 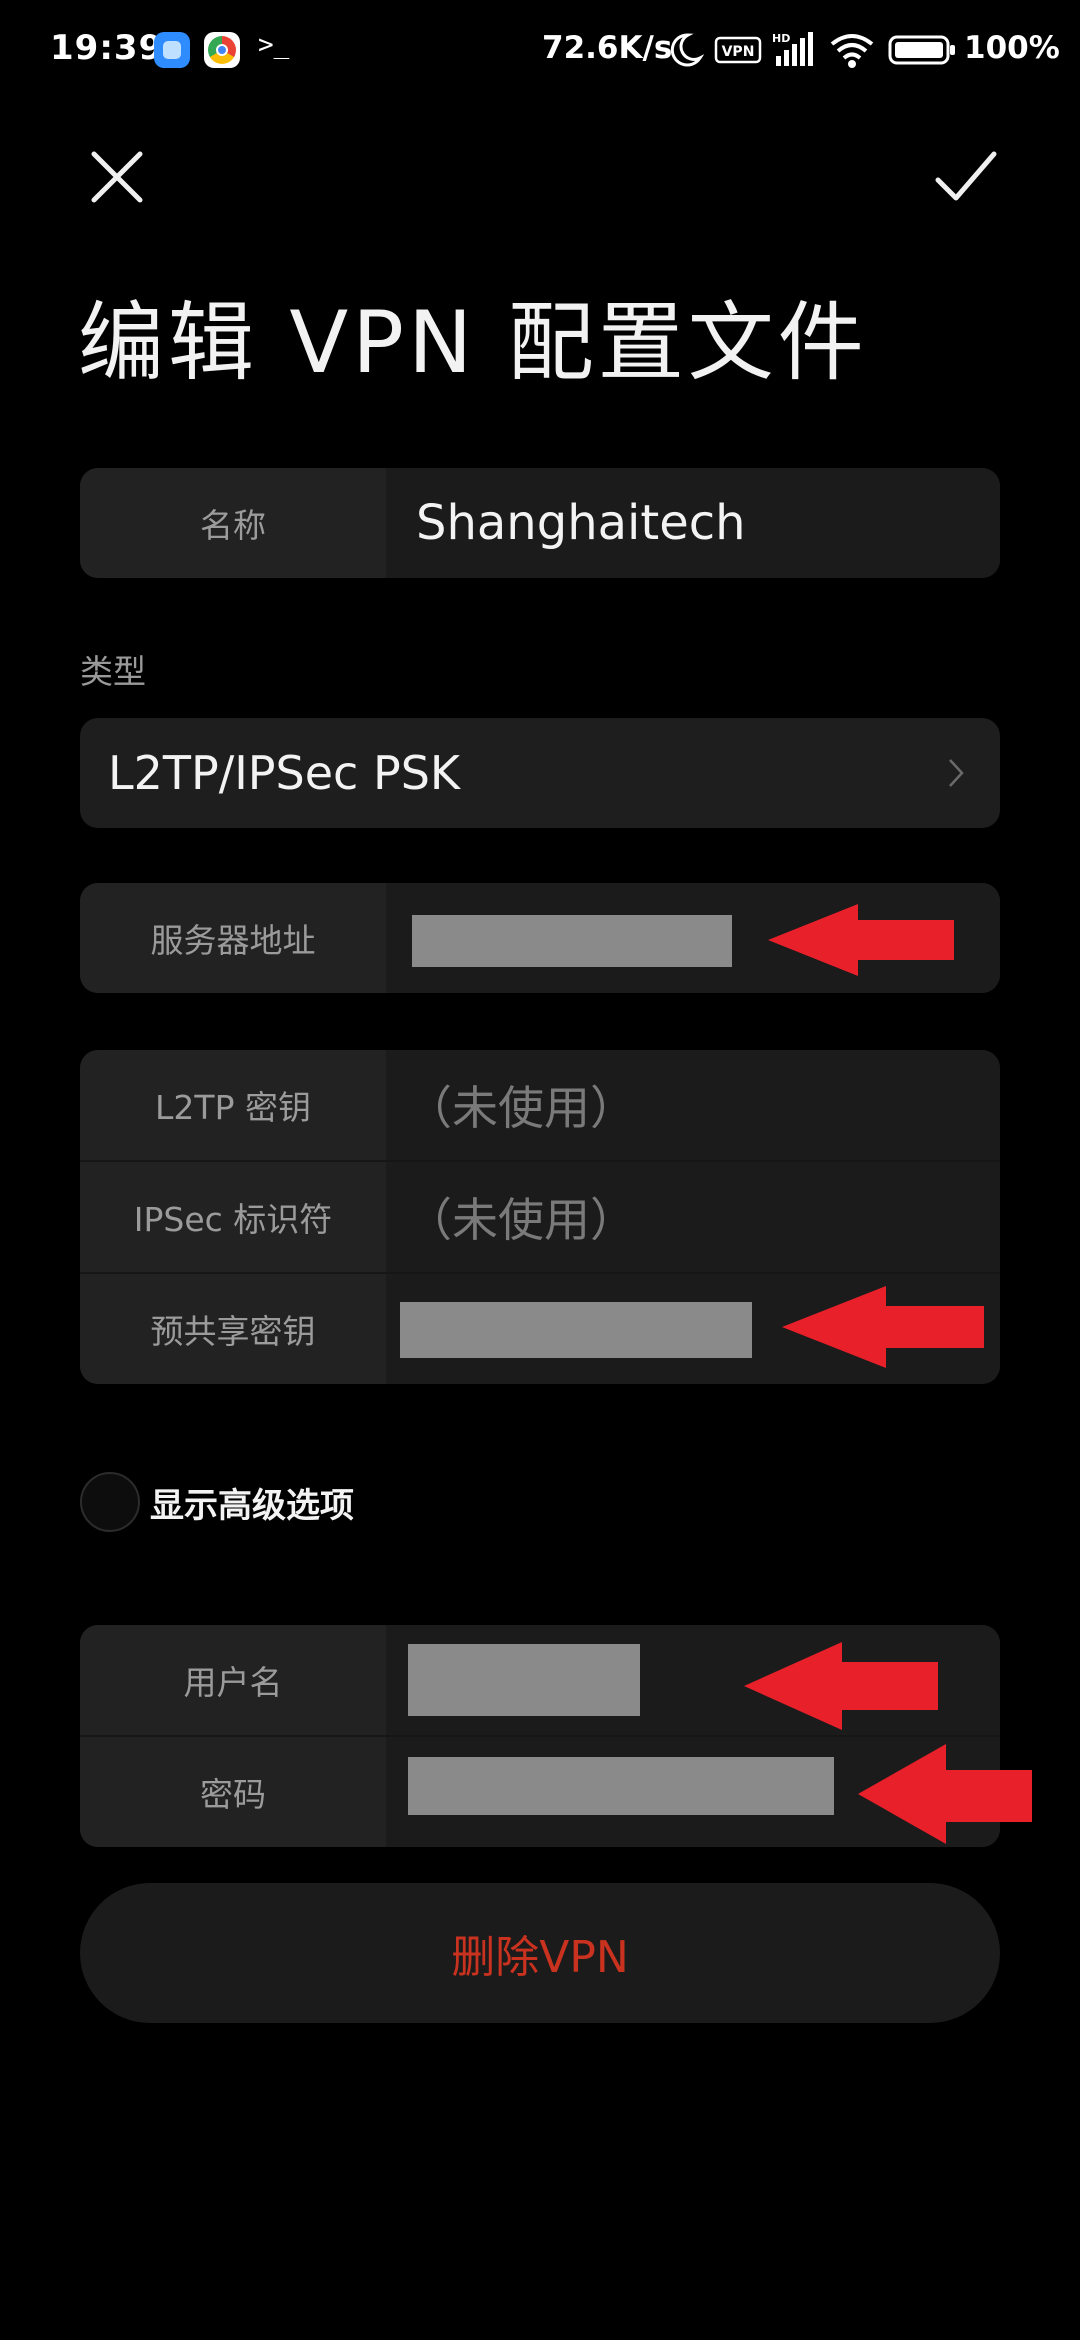 I want to click on username-label: 用户名, so click(x=233, y=1680).